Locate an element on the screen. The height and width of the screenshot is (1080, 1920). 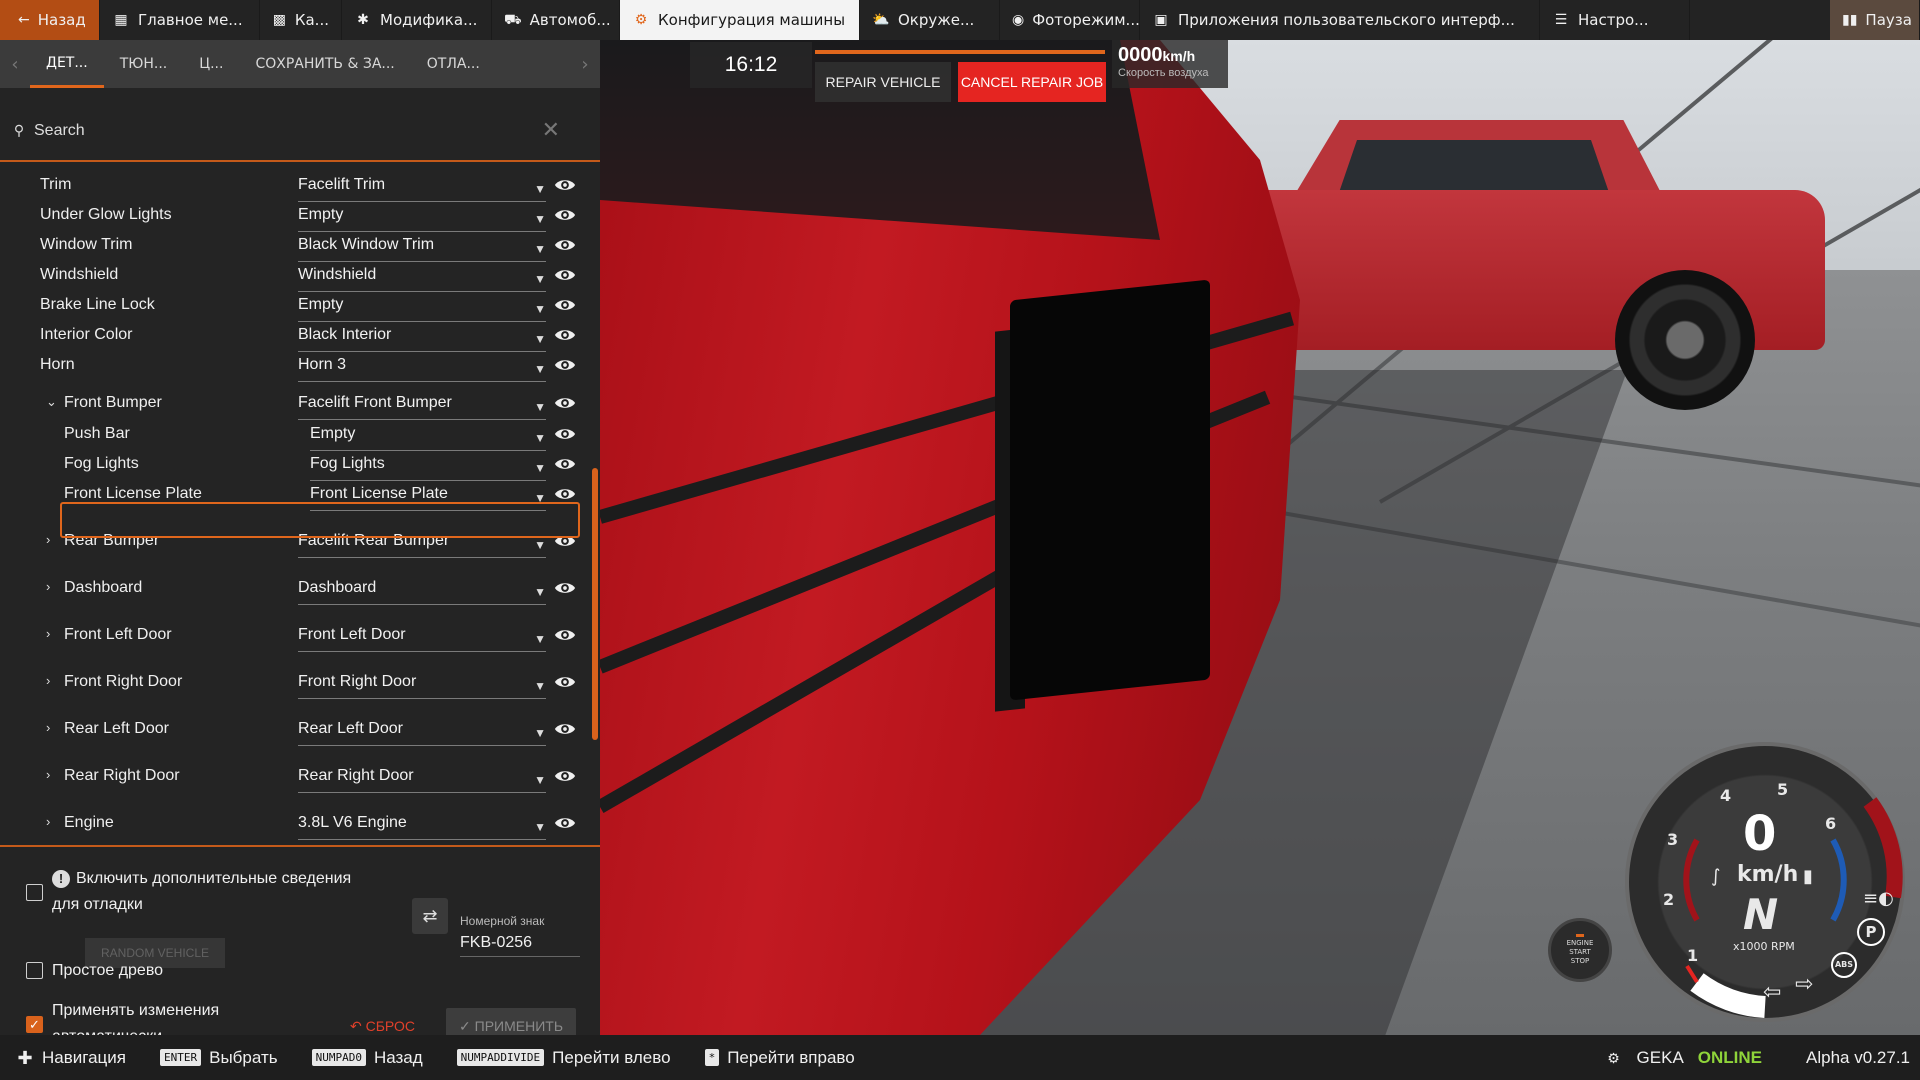
part-label: Rear Right Door is located at coordinates (122, 775).